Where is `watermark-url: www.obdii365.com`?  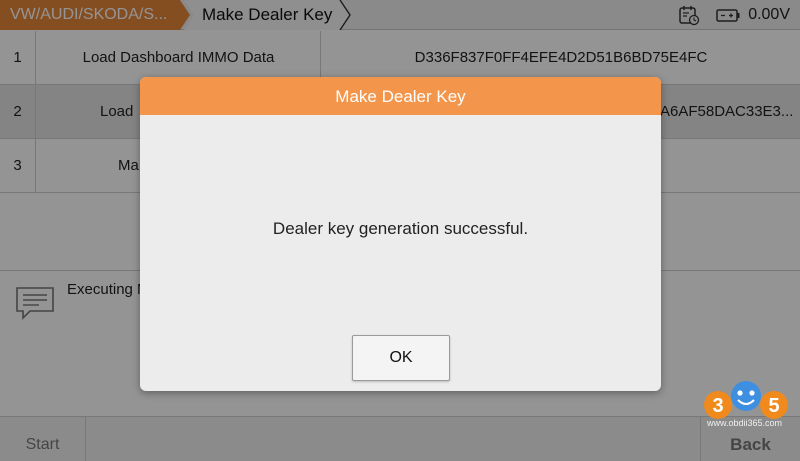
watermark-url: www.obdii365.com is located at coordinates (745, 423).